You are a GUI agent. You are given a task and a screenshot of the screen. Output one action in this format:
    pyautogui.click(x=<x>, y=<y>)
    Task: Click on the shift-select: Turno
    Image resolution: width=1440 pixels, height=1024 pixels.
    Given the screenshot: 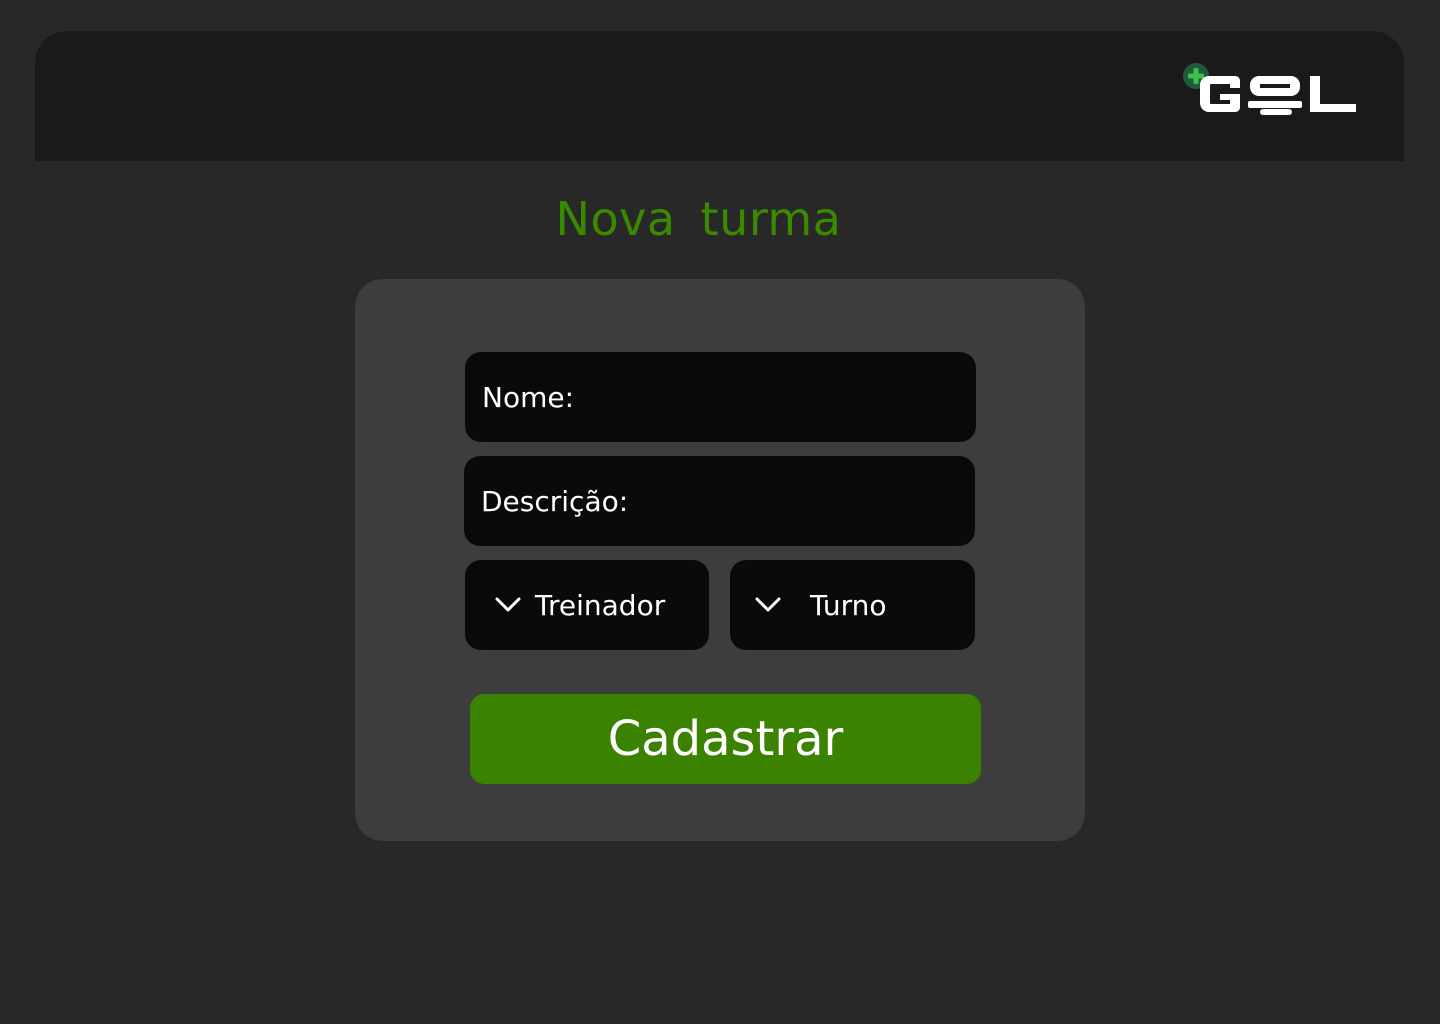 What is the action you would take?
    pyautogui.click(x=852, y=605)
    